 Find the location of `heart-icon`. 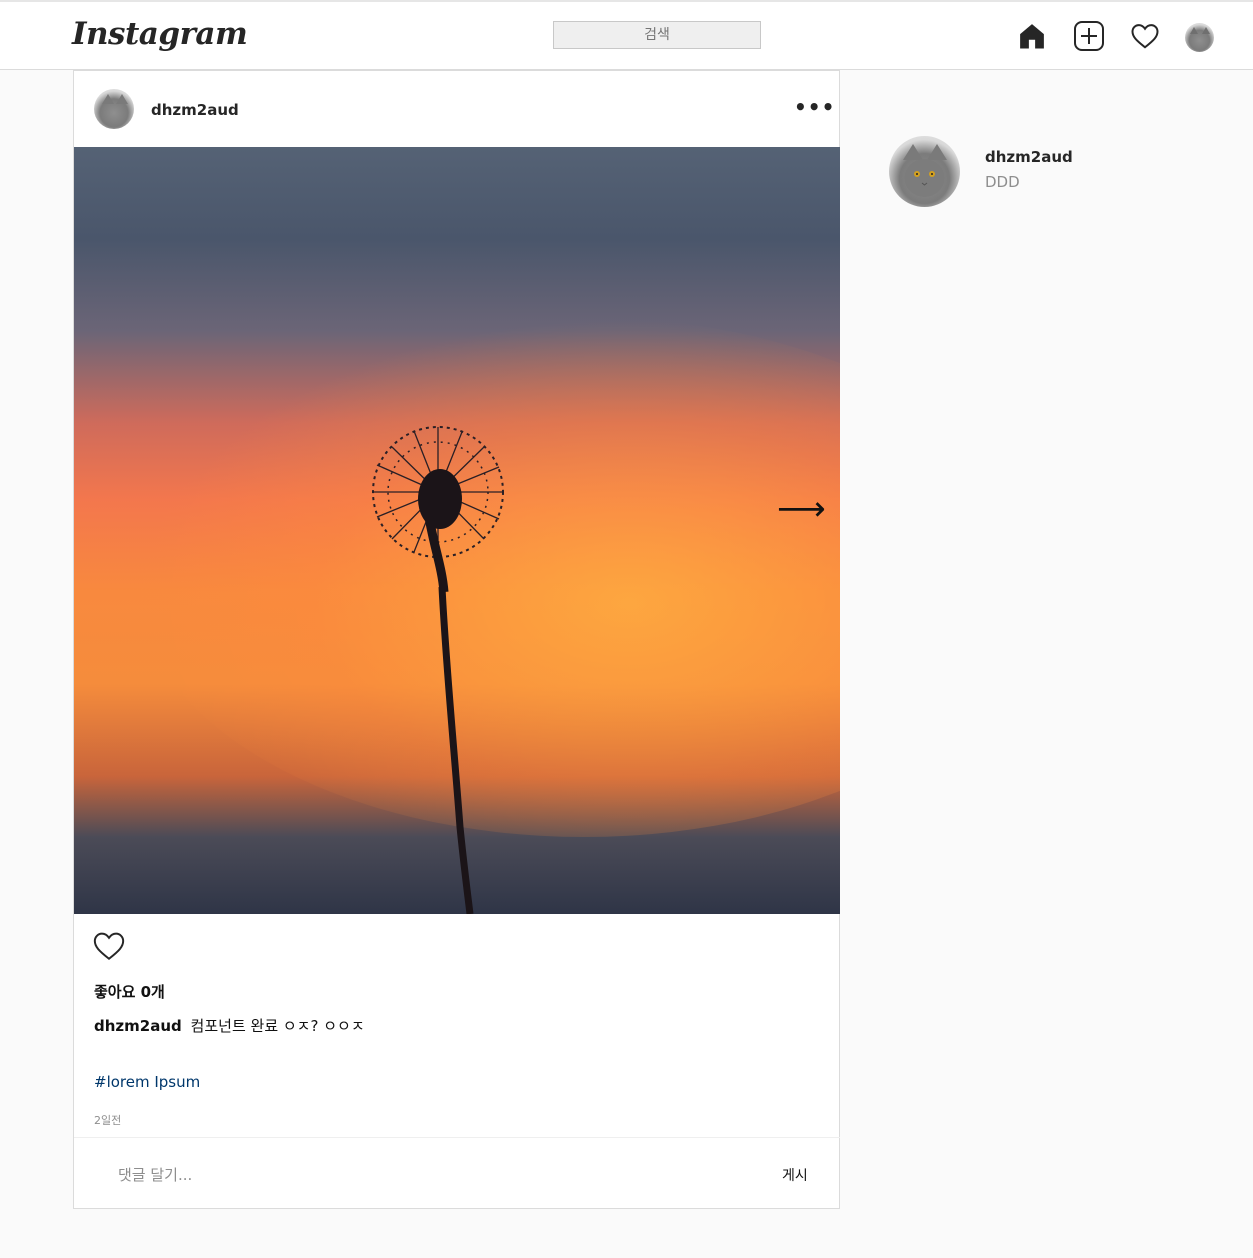

heart-icon is located at coordinates (1145, 36).